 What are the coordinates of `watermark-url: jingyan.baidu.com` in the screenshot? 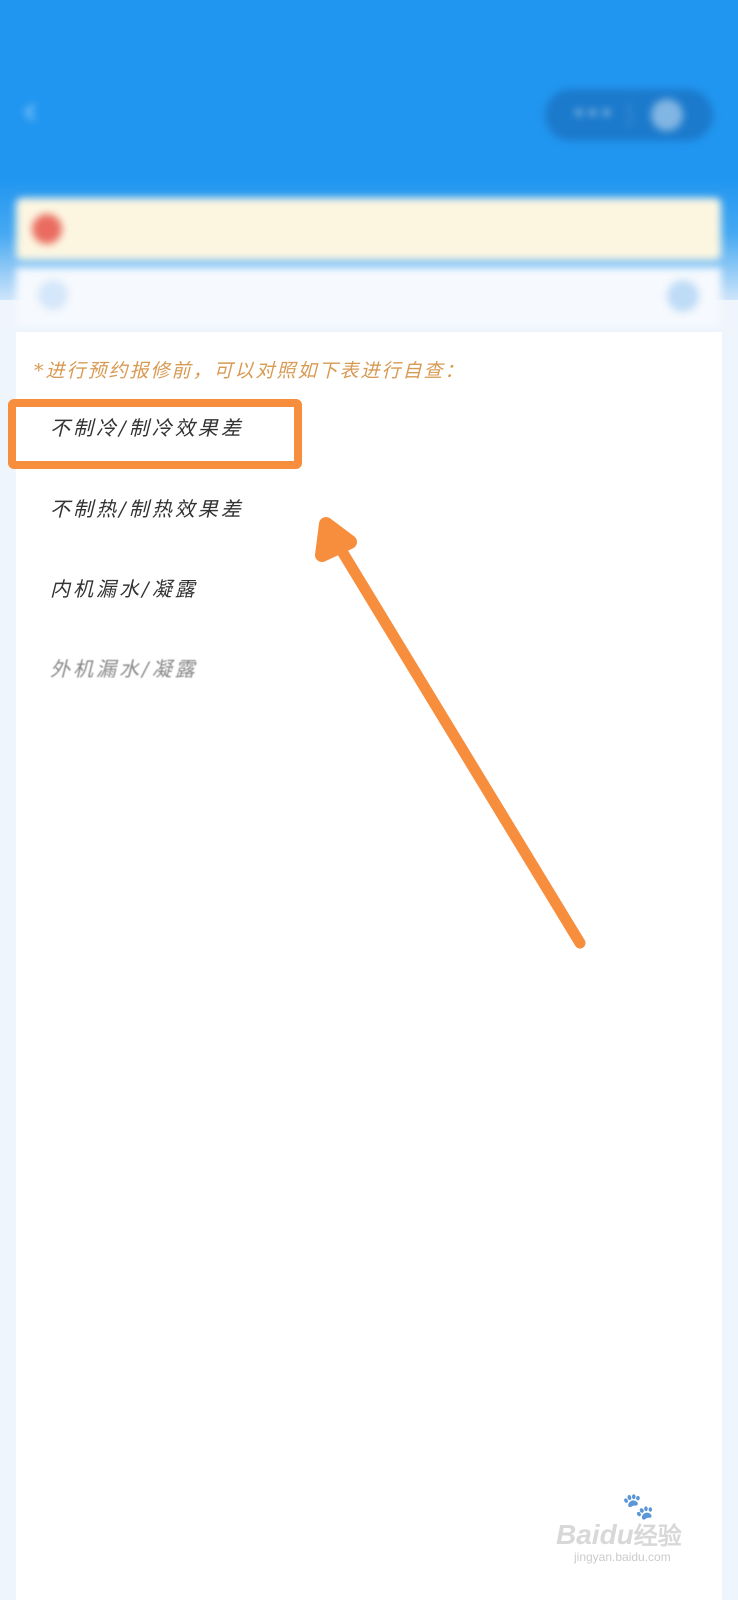 It's located at (622, 1557).